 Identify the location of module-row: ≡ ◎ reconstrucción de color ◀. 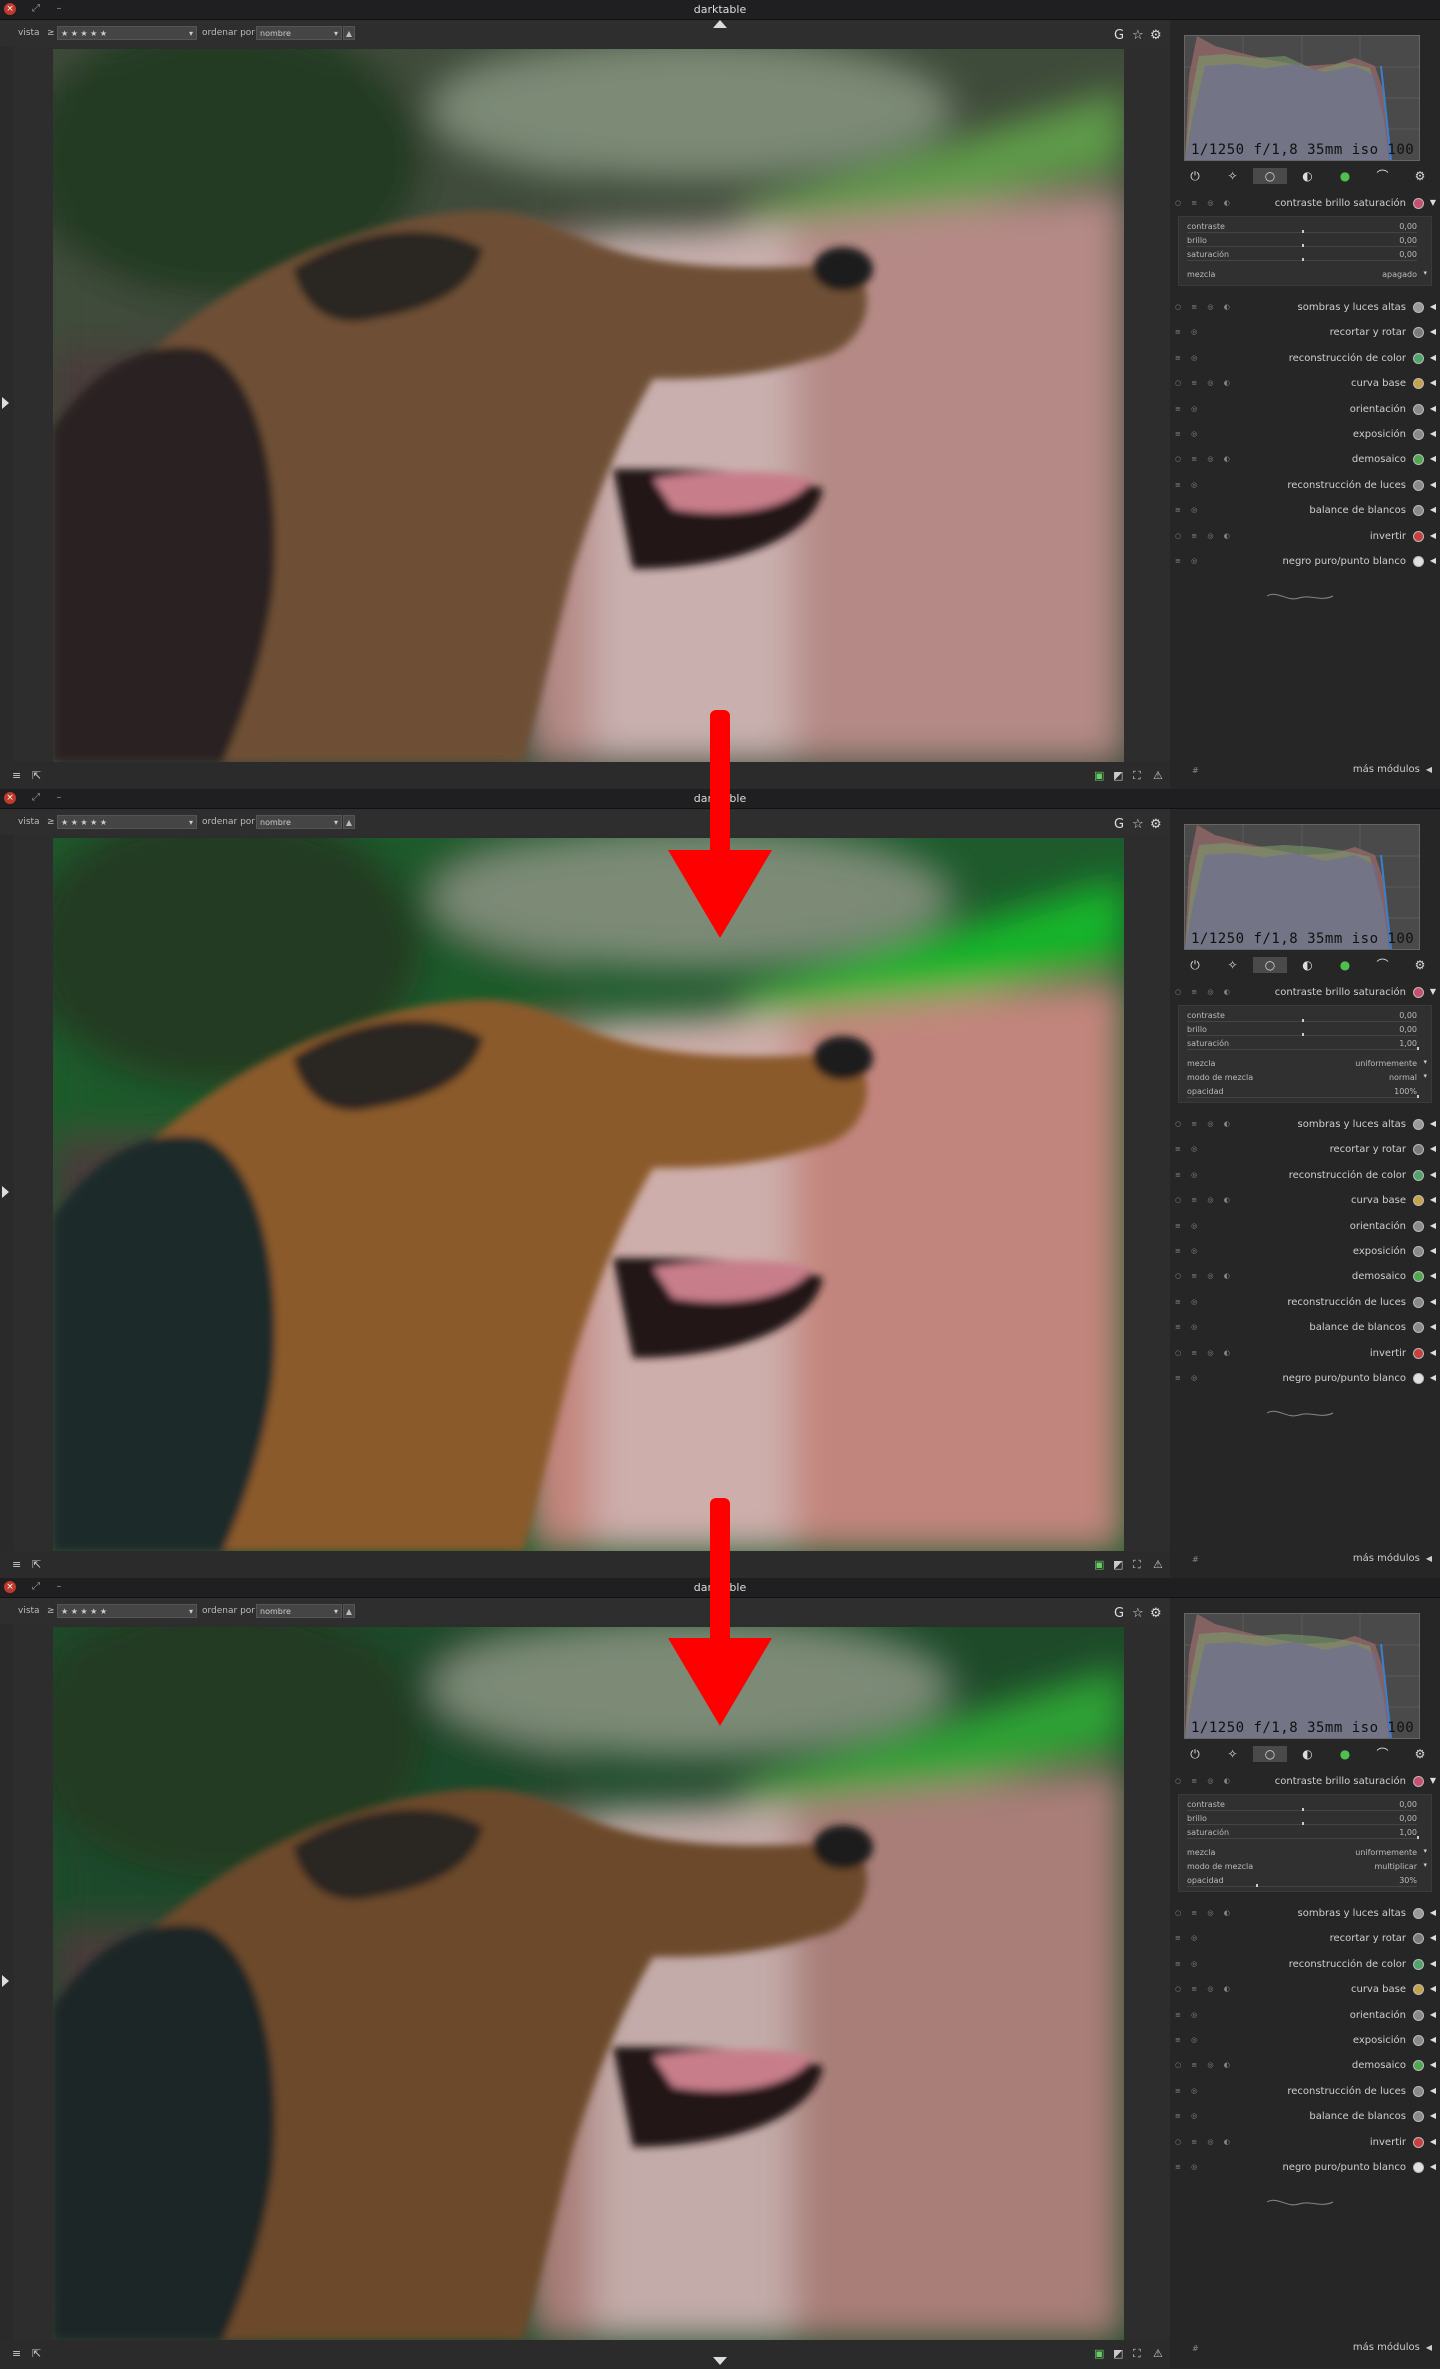
(1305, 1176).